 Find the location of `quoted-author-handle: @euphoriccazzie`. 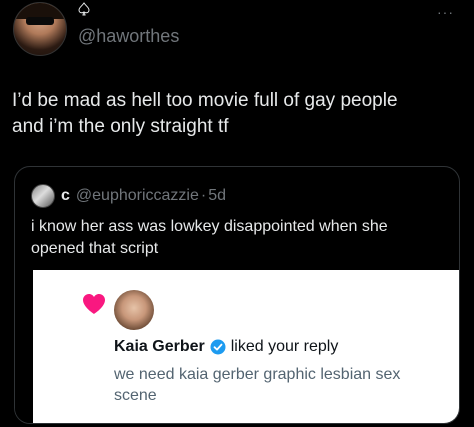

quoted-author-handle: @euphoriccazzie is located at coordinates (137, 196).